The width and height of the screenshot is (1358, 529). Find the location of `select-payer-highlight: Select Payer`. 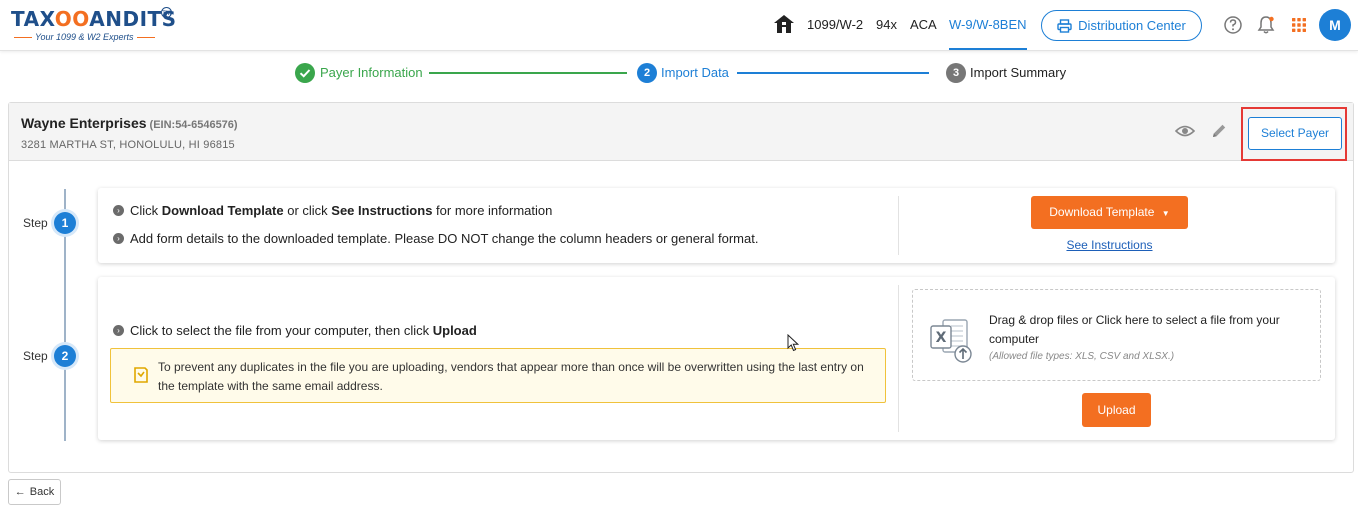

select-payer-highlight: Select Payer is located at coordinates (1294, 134).